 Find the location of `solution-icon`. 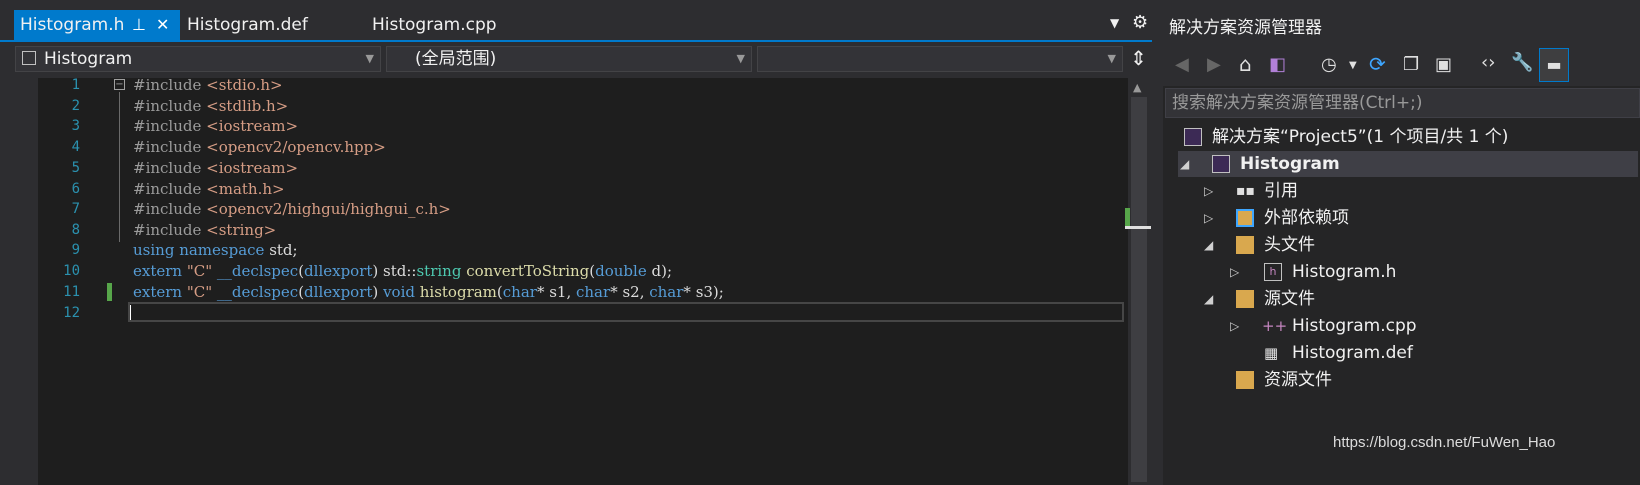

solution-icon is located at coordinates (1193, 137).